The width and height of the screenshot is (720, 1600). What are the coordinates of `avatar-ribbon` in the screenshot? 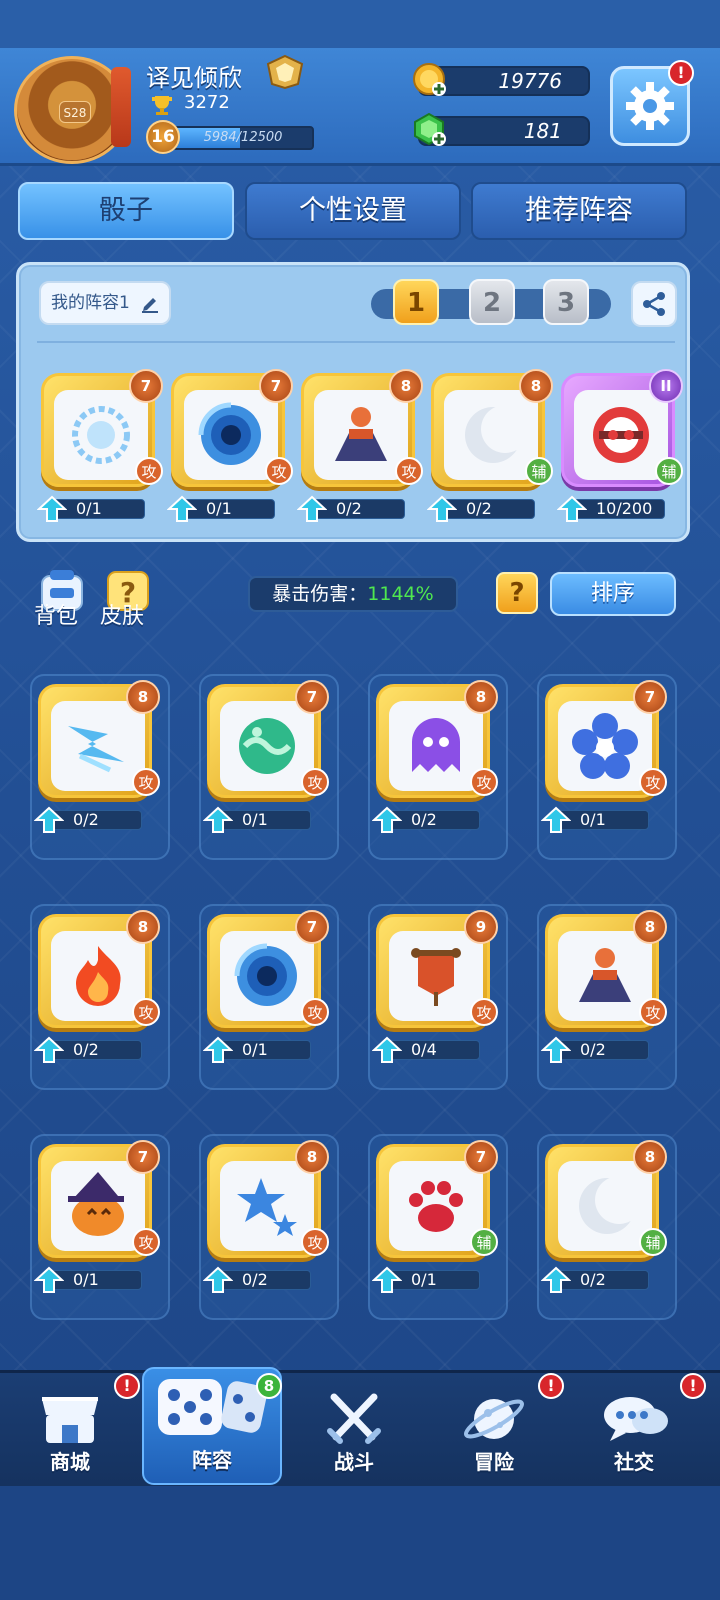 It's located at (121, 107).